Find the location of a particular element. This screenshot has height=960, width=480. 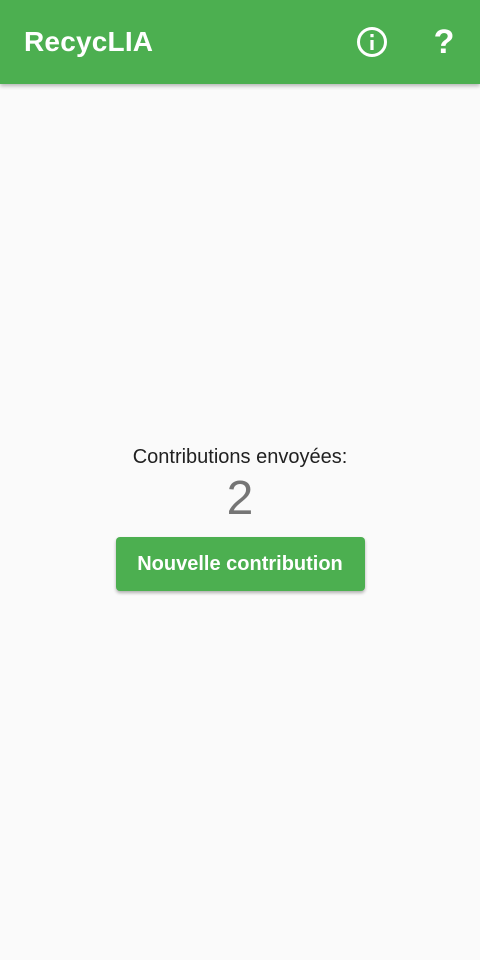

contributions-label: Contributions envoyées: is located at coordinates (240, 457).